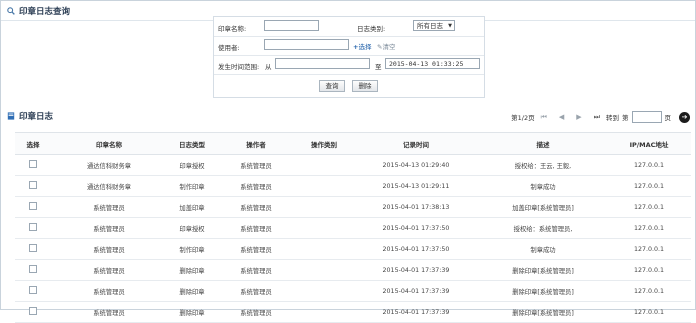 The width and height of the screenshot is (696, 323). What do you see at coordinates (416, 165) in the screenshot?
I see `cell-record-time: 2015-04-13 01:29:40` at bounding box center [416, 165].